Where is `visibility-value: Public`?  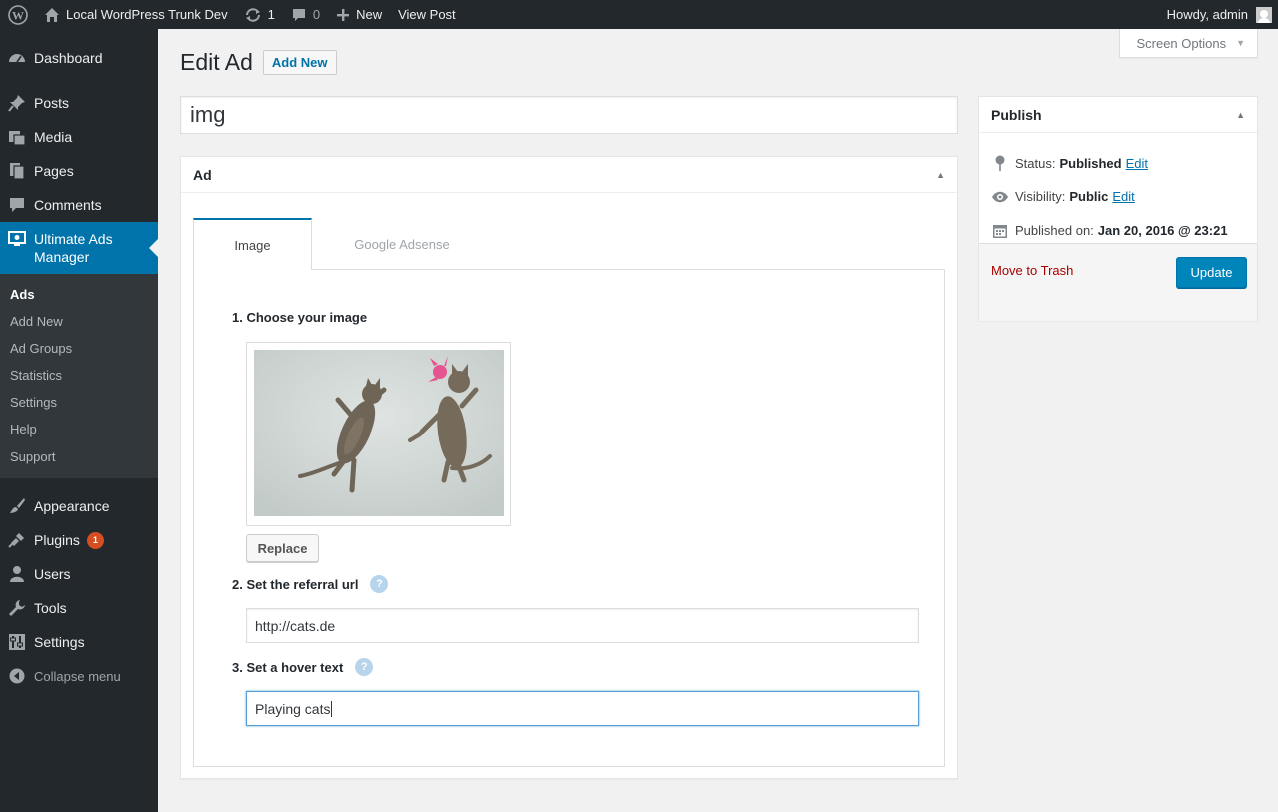 visibility-value: Public is located at coordinates (1089, 196).